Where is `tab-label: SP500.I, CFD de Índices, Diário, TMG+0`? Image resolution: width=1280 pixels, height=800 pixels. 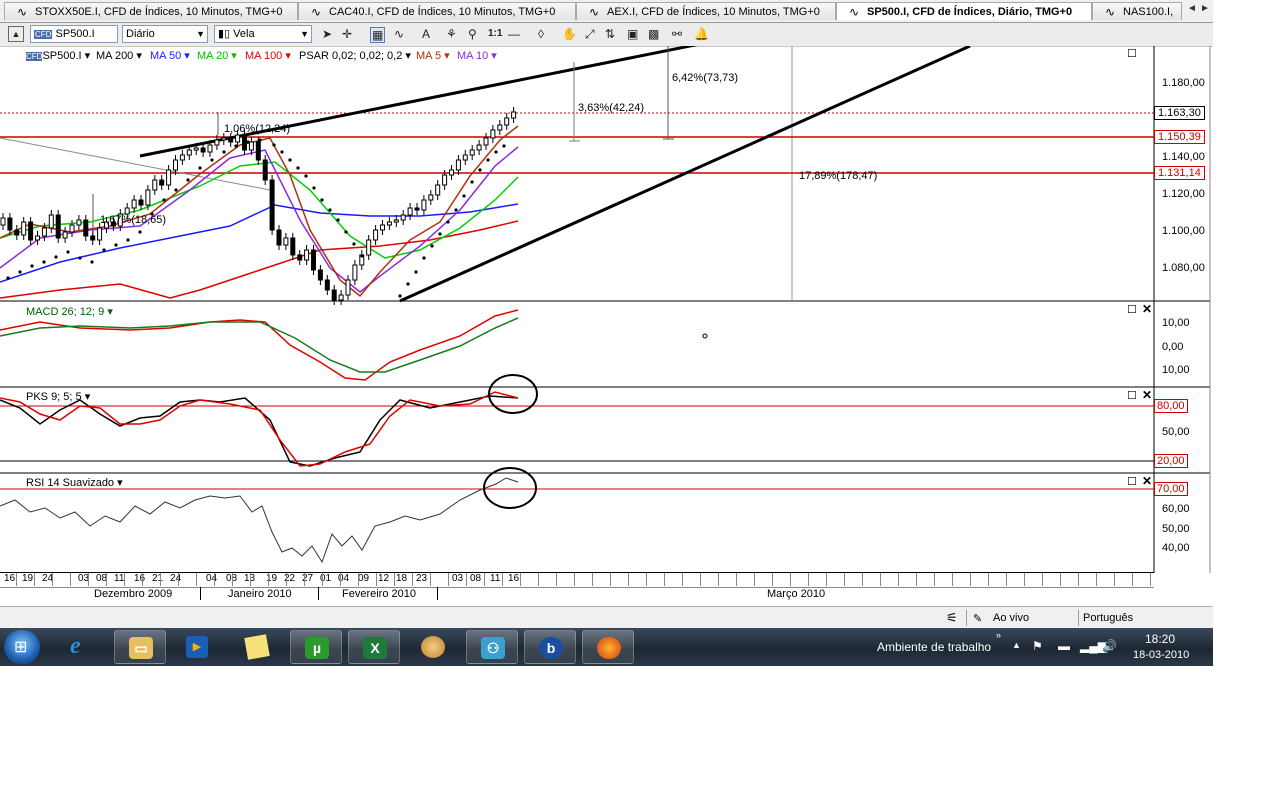 tab-label: SP500.I, CFD de Índices, Diário, TMG+0 is located at coordinates (970, 12).